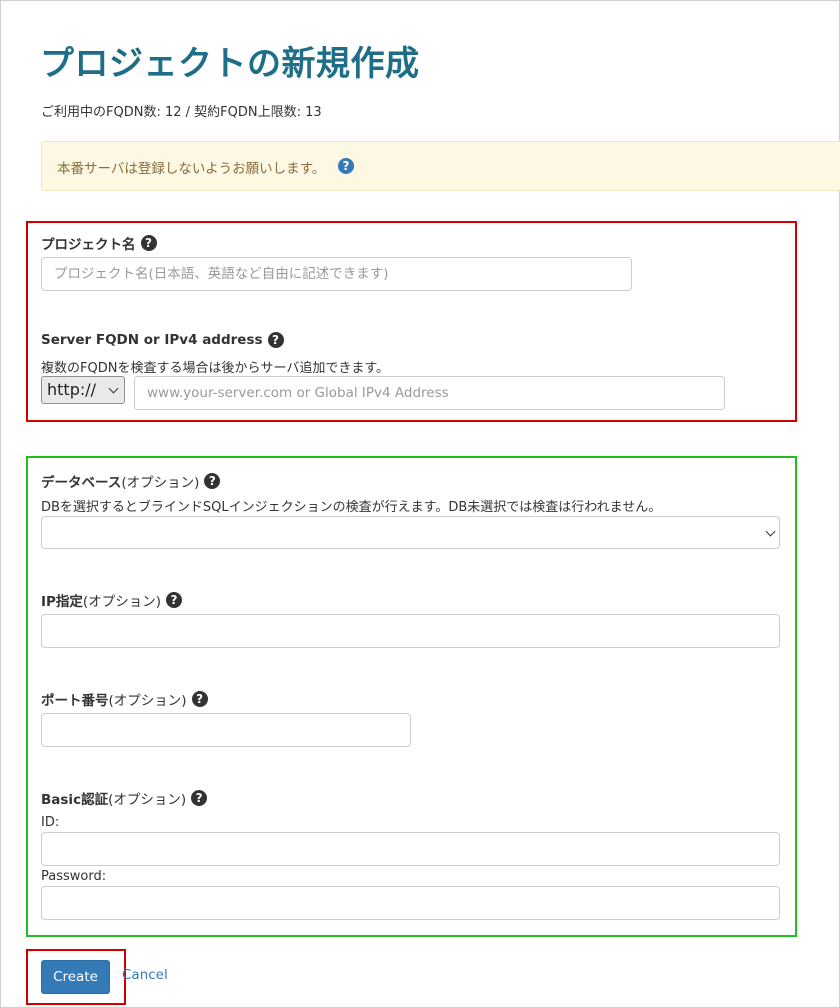 Image resolution: width=840 pixels, height=1008 pixels. What do you see at coordinates (99, 243) in the screenshot?
I see `project-name-label: プロジェクト名 ?` at bounding box center [99, 243].